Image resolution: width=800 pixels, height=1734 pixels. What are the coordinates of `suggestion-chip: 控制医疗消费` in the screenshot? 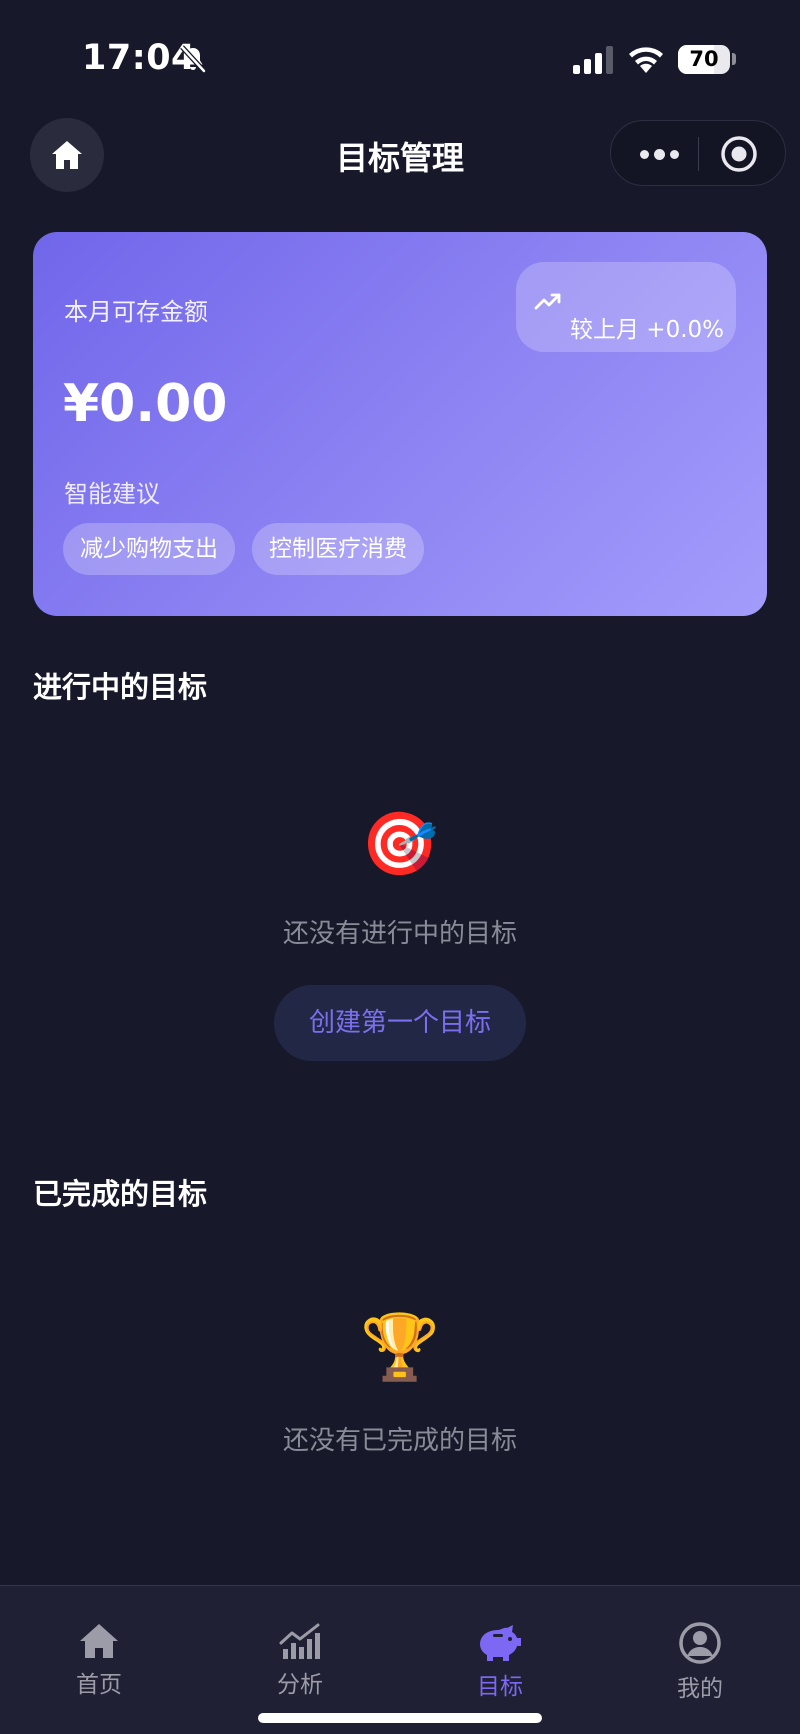 It's located at (338, 549).